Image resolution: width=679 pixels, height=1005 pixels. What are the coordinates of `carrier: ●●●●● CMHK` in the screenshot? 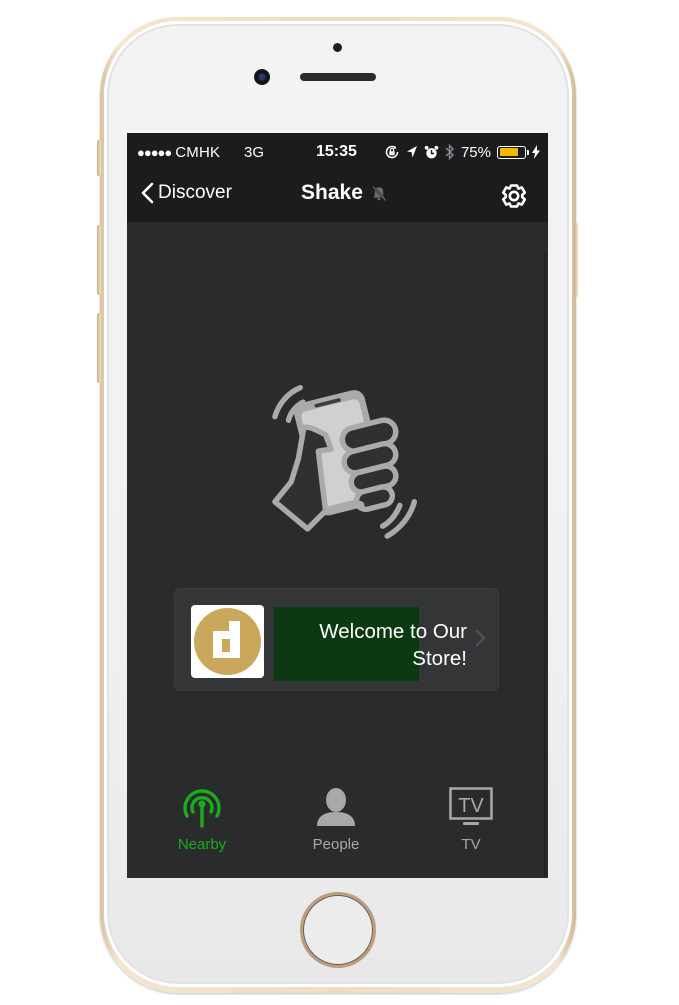 It's located at (178, 152).